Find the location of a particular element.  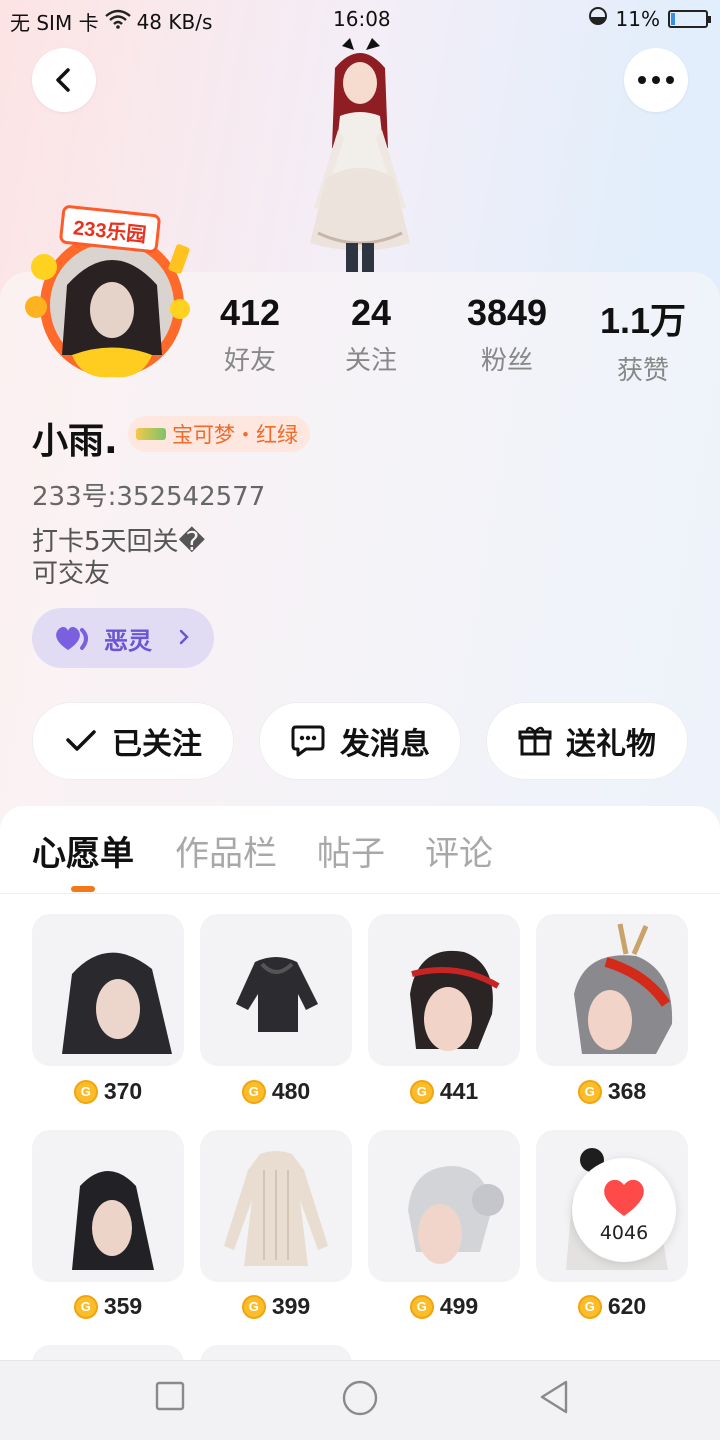

pokemon-logo-icon is located at coordinates (151, 434).